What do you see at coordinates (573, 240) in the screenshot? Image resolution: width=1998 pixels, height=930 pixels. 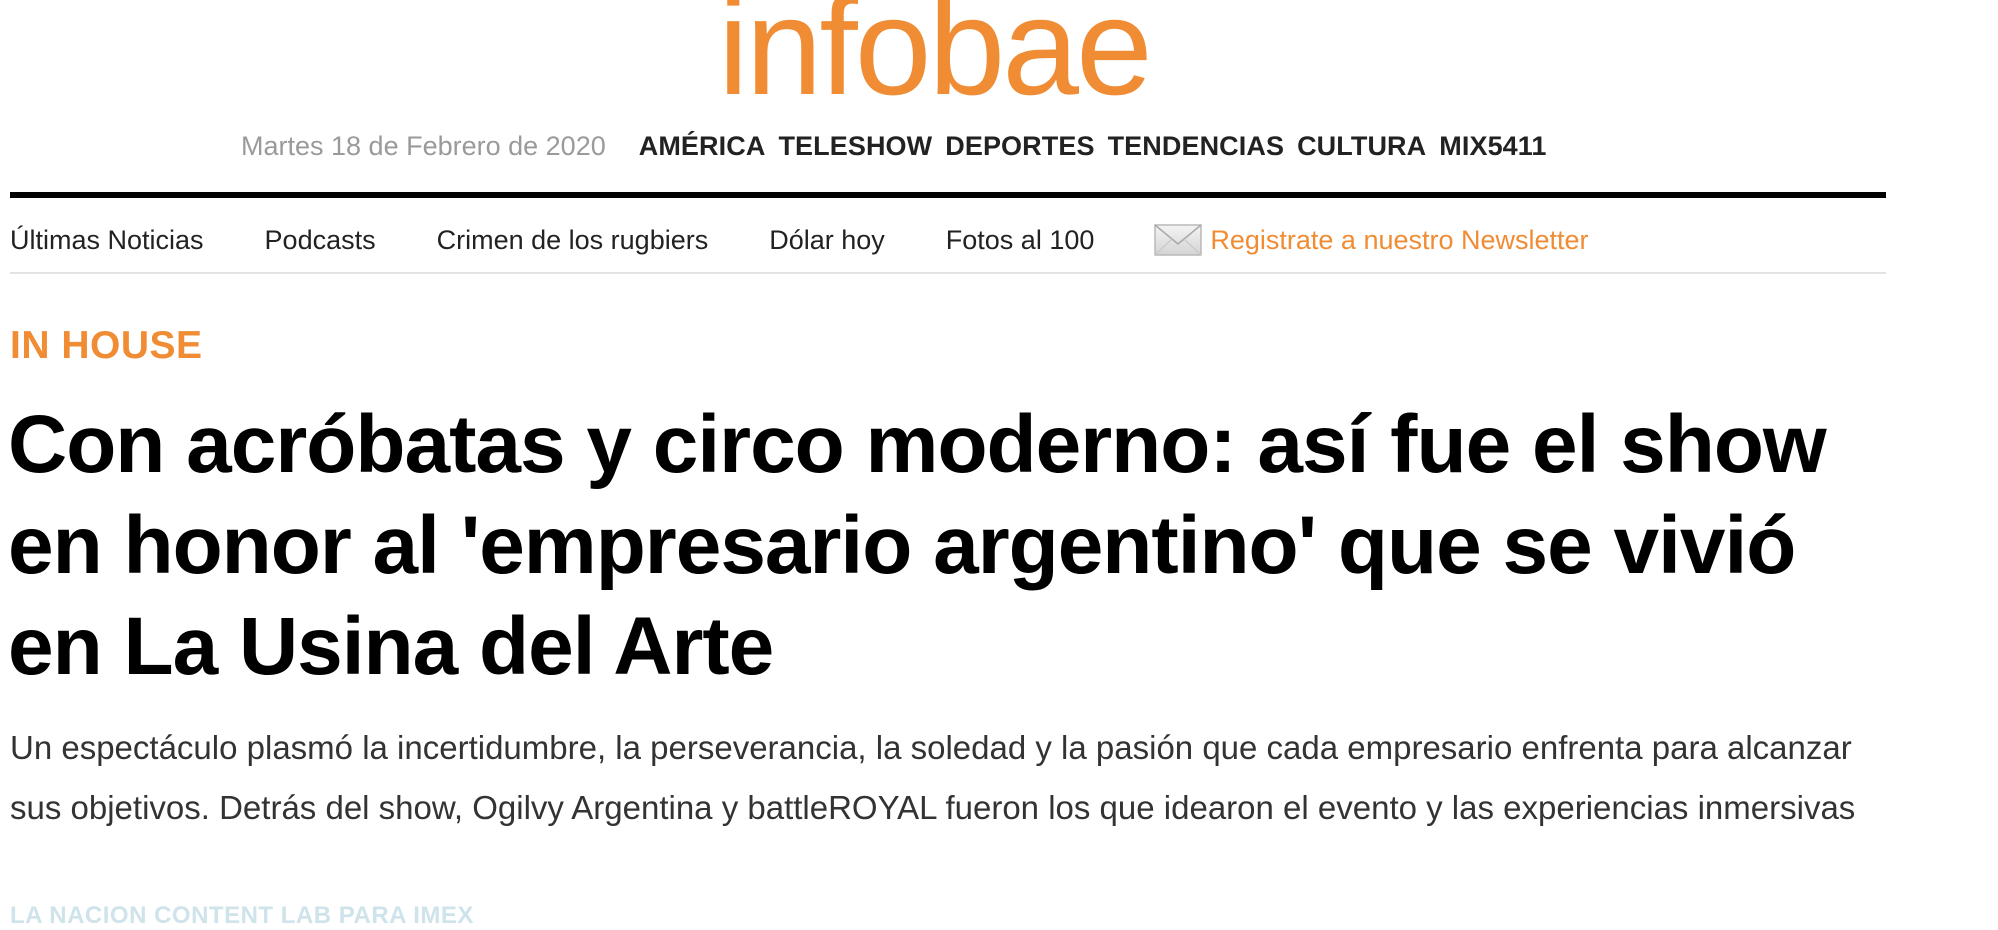 I see `nav-link-crimen-rugbiers: Crimen de los rugbiers` at bounding box center [573, 240].